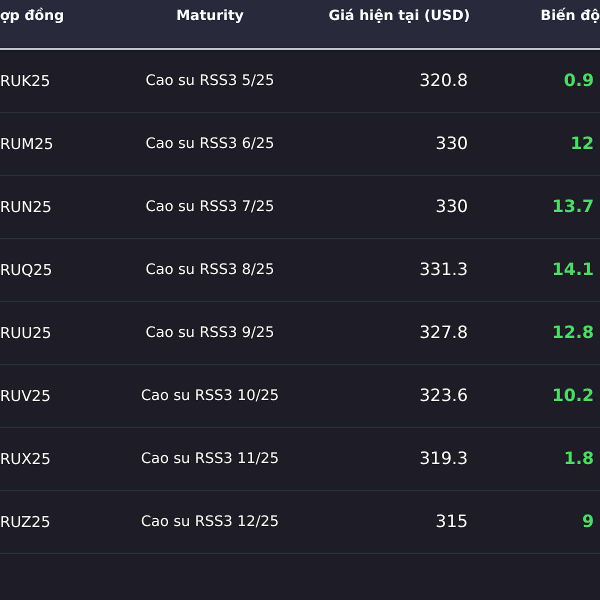 The height and width of the screenshot is (600, 600). I want to click on maturity-cell-text: Cao su RSS3 9/25, so click(210, 333).